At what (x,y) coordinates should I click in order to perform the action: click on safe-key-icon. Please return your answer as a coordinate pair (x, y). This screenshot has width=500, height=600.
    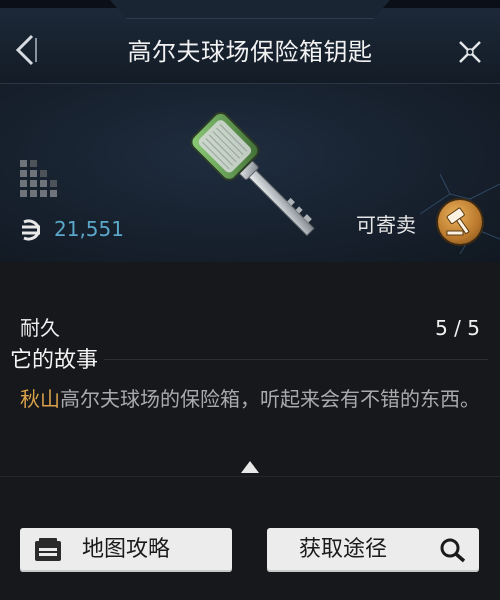
    Looking at the image, I should click on (252, 174).